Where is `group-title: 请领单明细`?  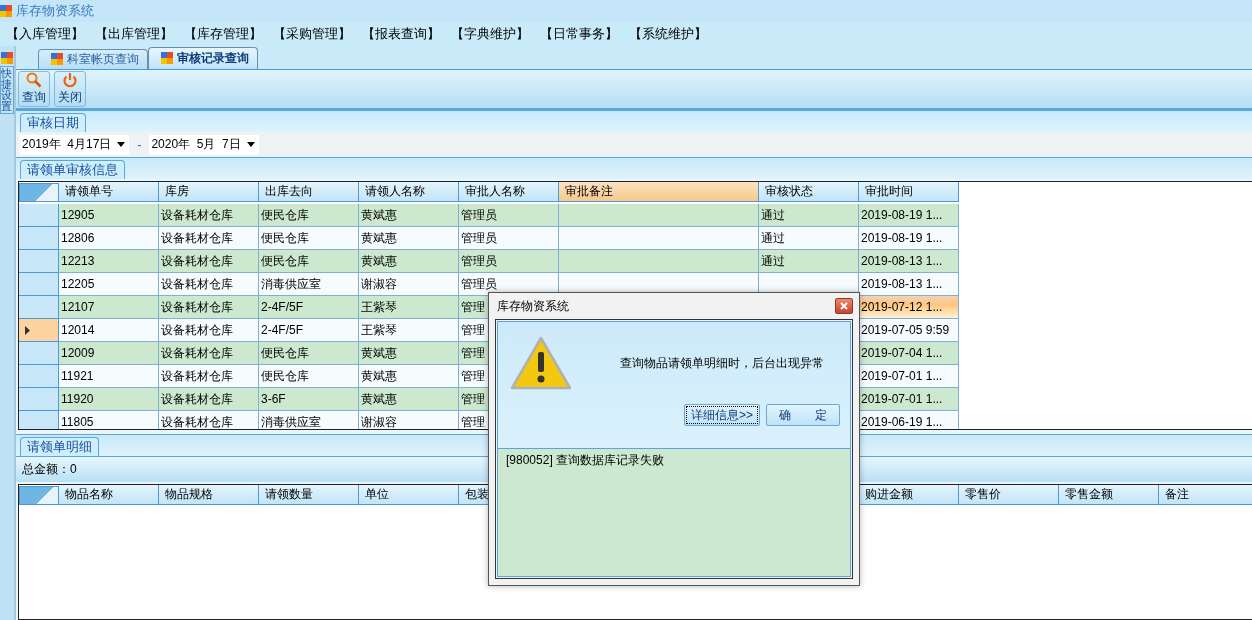
group-title: 请领单明细 is located at coordinates (59, 447).